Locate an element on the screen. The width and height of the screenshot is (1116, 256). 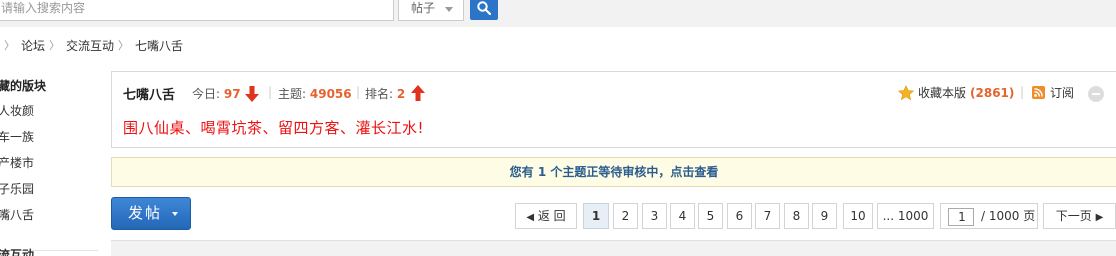
search-button is located at coordinates (484, 10).